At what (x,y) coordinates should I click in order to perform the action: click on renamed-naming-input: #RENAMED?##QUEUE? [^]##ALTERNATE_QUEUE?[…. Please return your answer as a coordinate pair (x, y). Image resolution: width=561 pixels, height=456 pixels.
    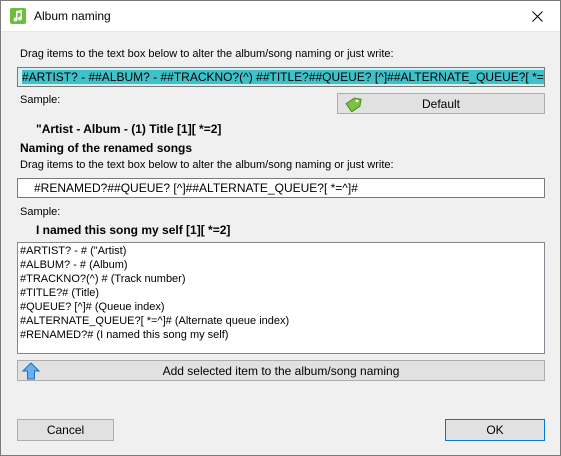
    Looking at the image, I should click on (281, 188).